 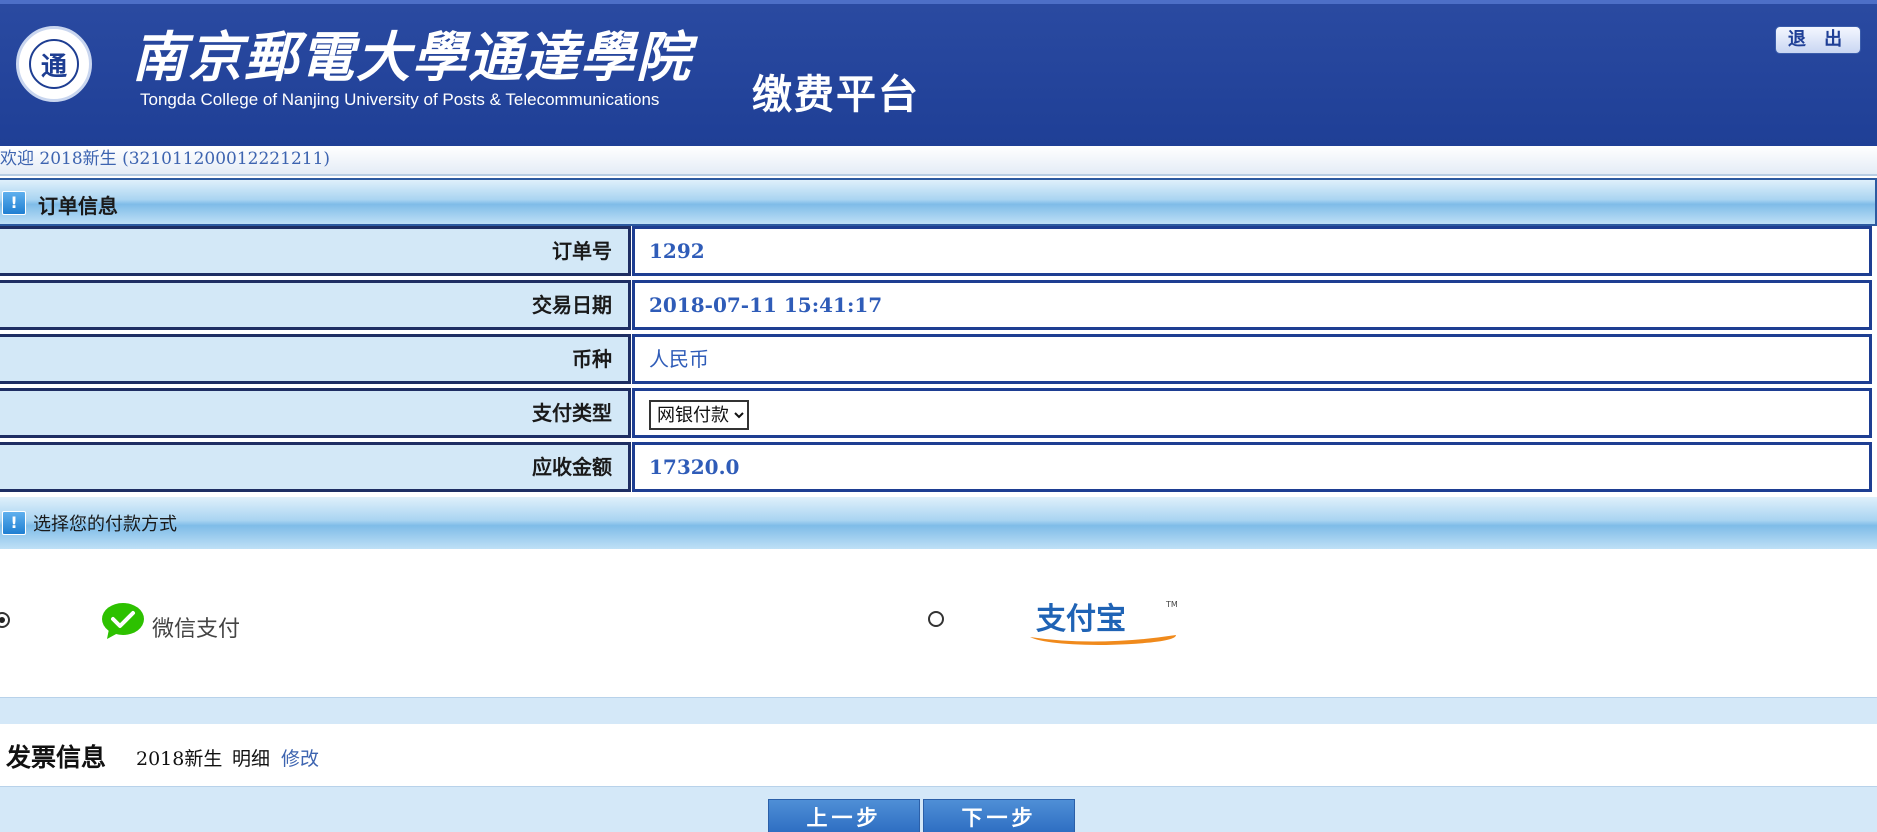 I want to click on invoice-name: 2018新生, so click(x=179, y=759).